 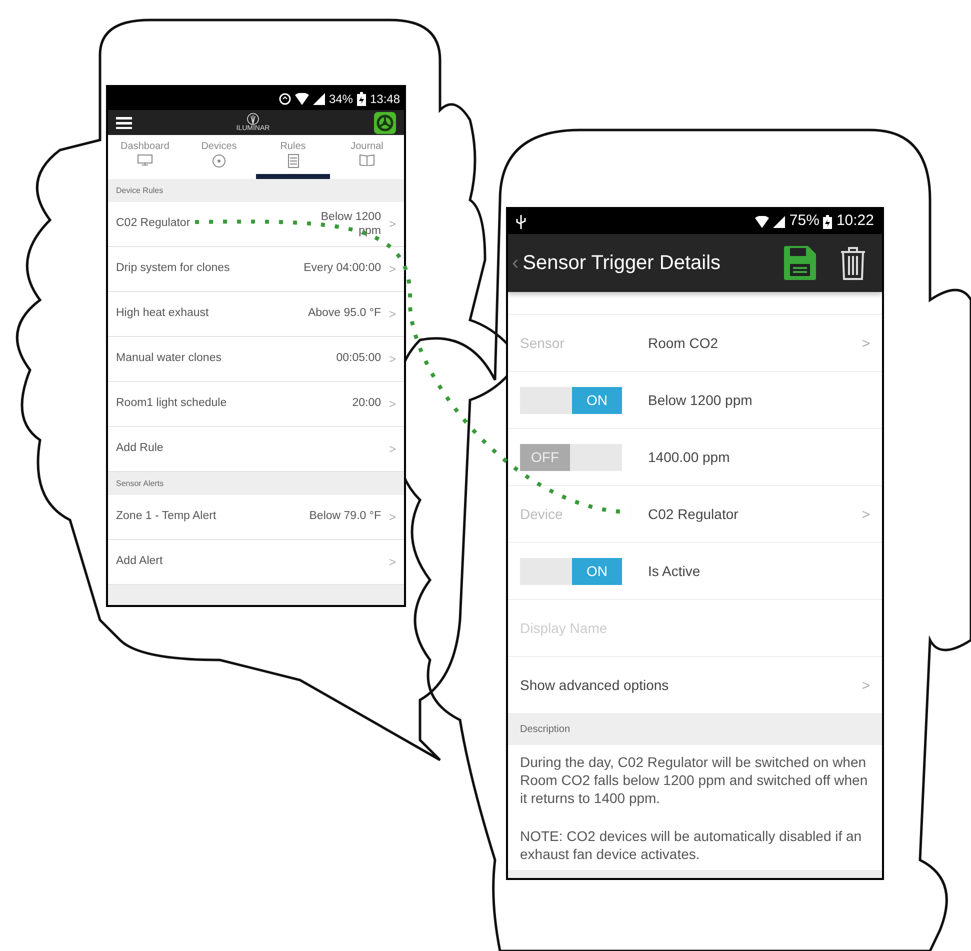 What do you see at coordinates (701, 400) in the screenshot?
I see `option-label: Below 1200 ppm` at bounding box center [701, 400].